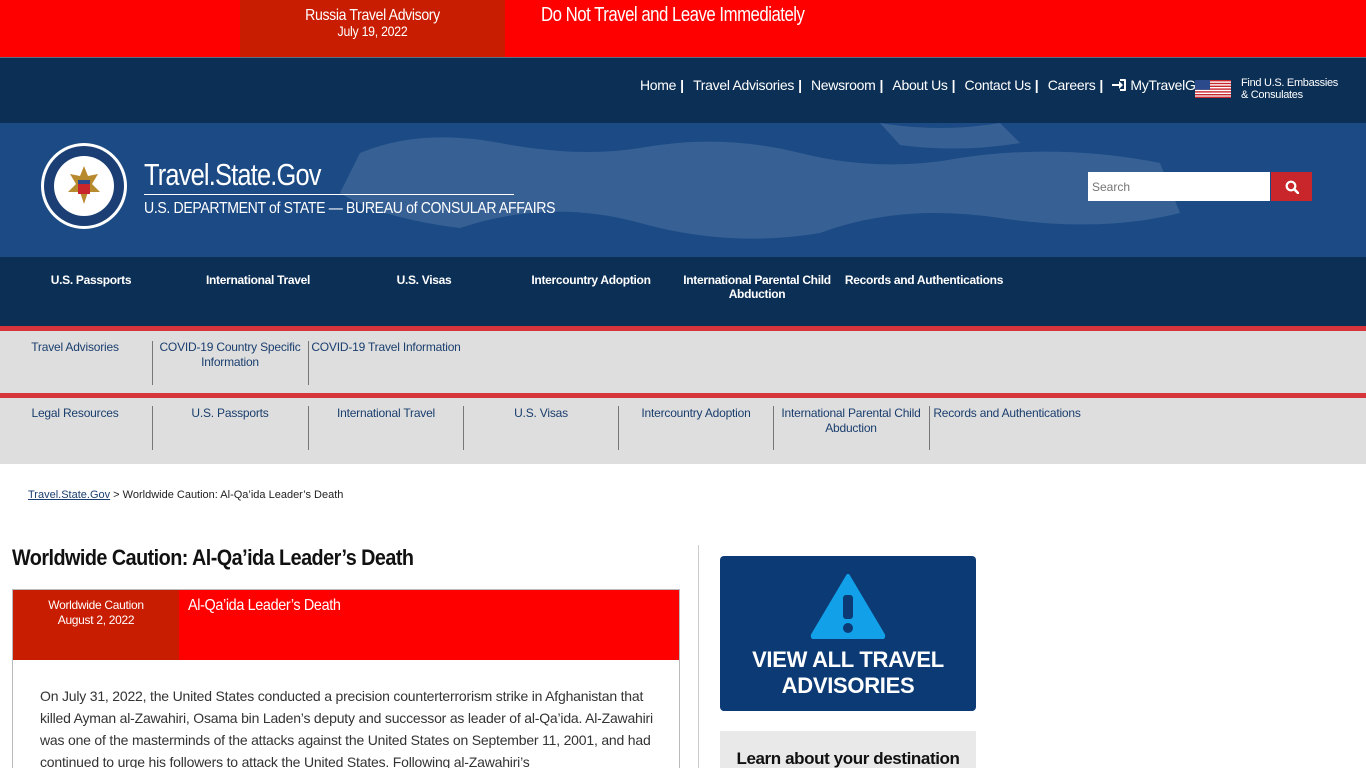 This screenshot has width=1366, height=768. Describe the element at coordinates (673, 15) in the screenshot. I see `alert-message: Do Not Travel and Leave Immediately` at that location.